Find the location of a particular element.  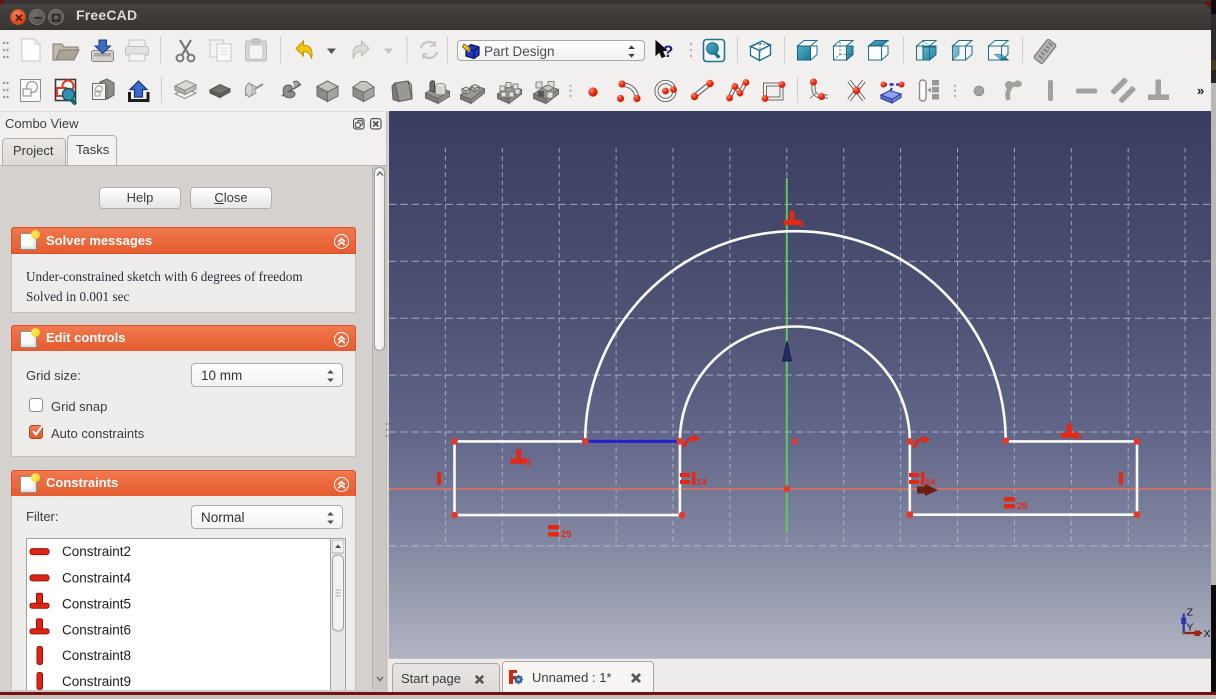

svg-text: X is located at coordinates (1207, 634).